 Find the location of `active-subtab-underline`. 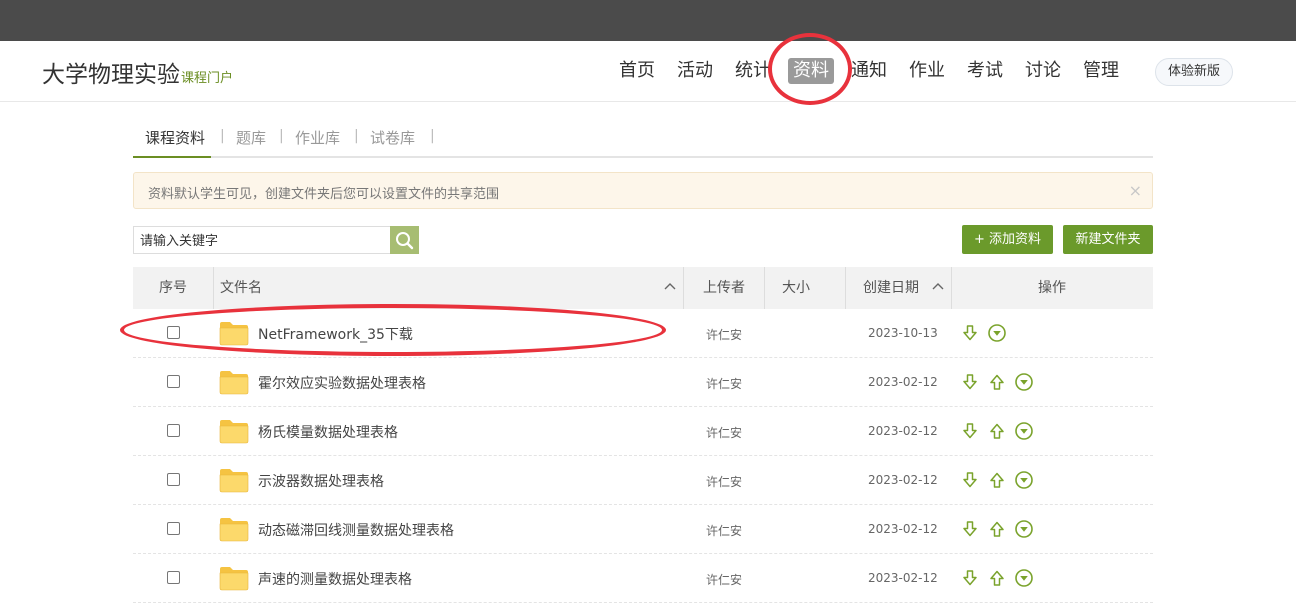

active-subtab-underline is located at coordinates (172, 157).